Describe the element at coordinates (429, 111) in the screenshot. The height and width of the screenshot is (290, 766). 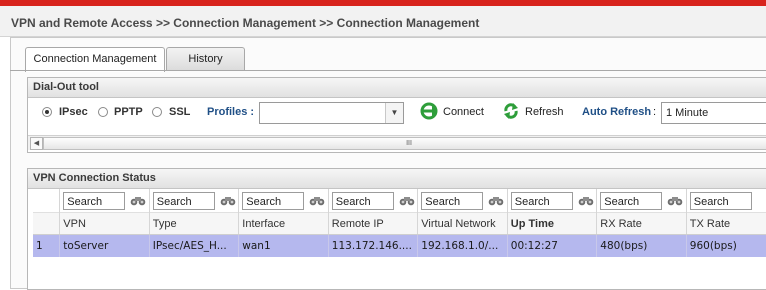
I see `connect-icon` at that location.